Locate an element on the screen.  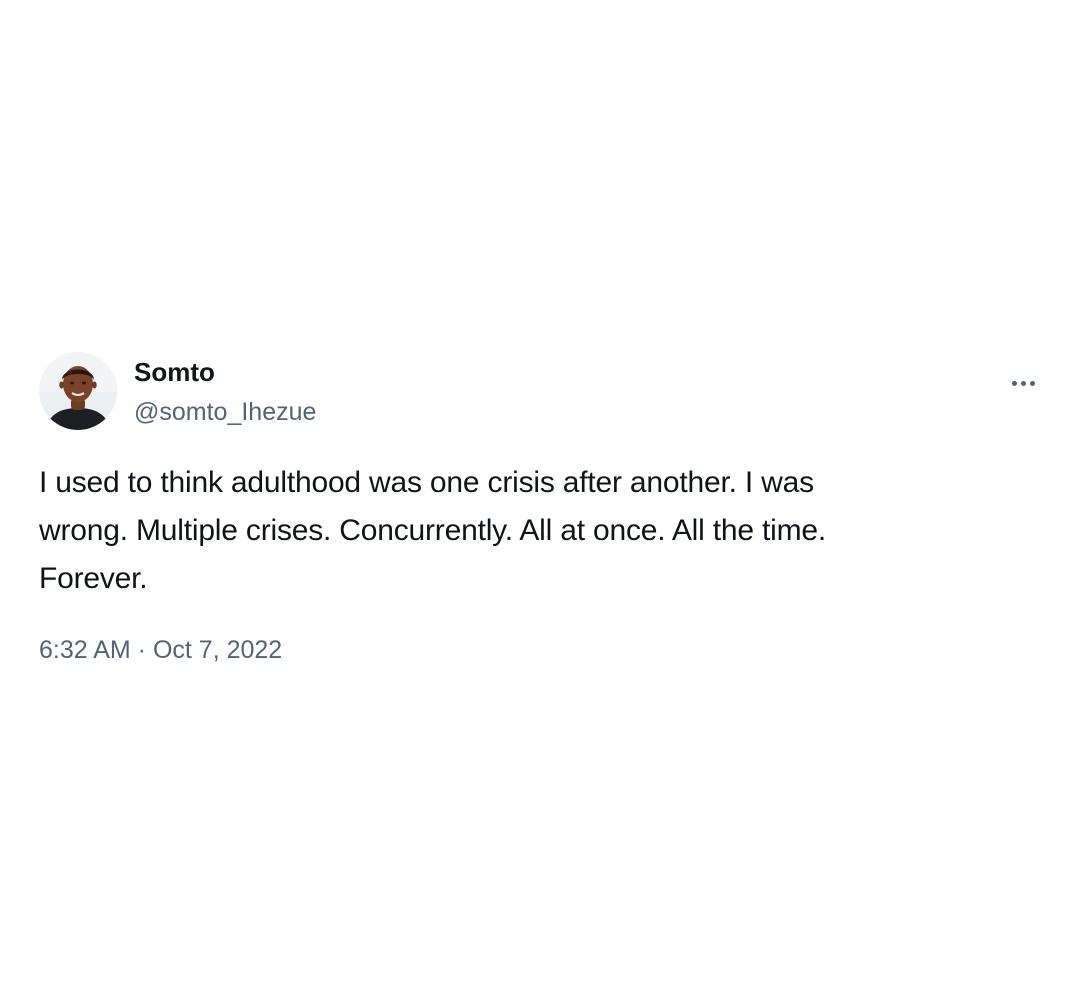
more-horizontal-icon is located at coordinates (1023, 383).